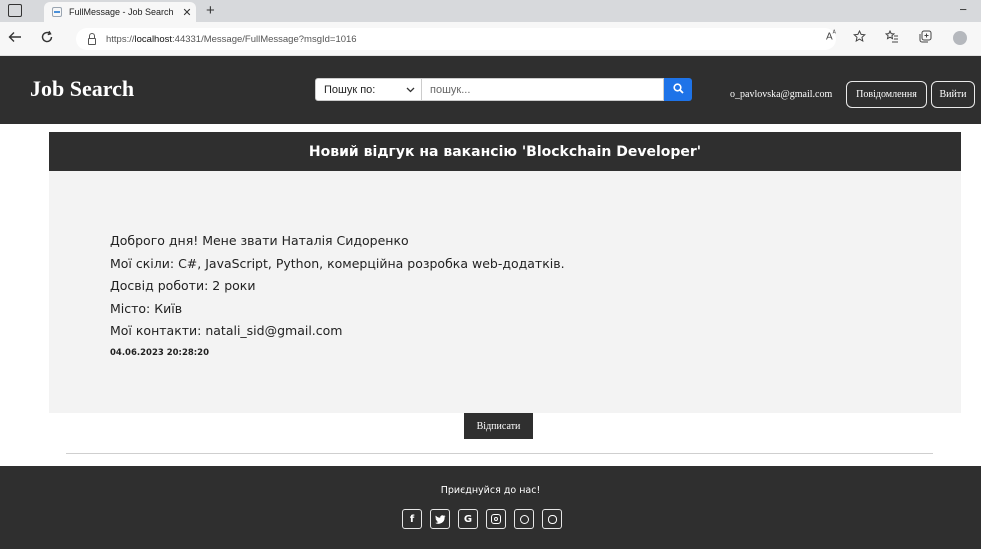  I want to click on new-tab-icon: +, so click(210, 11).